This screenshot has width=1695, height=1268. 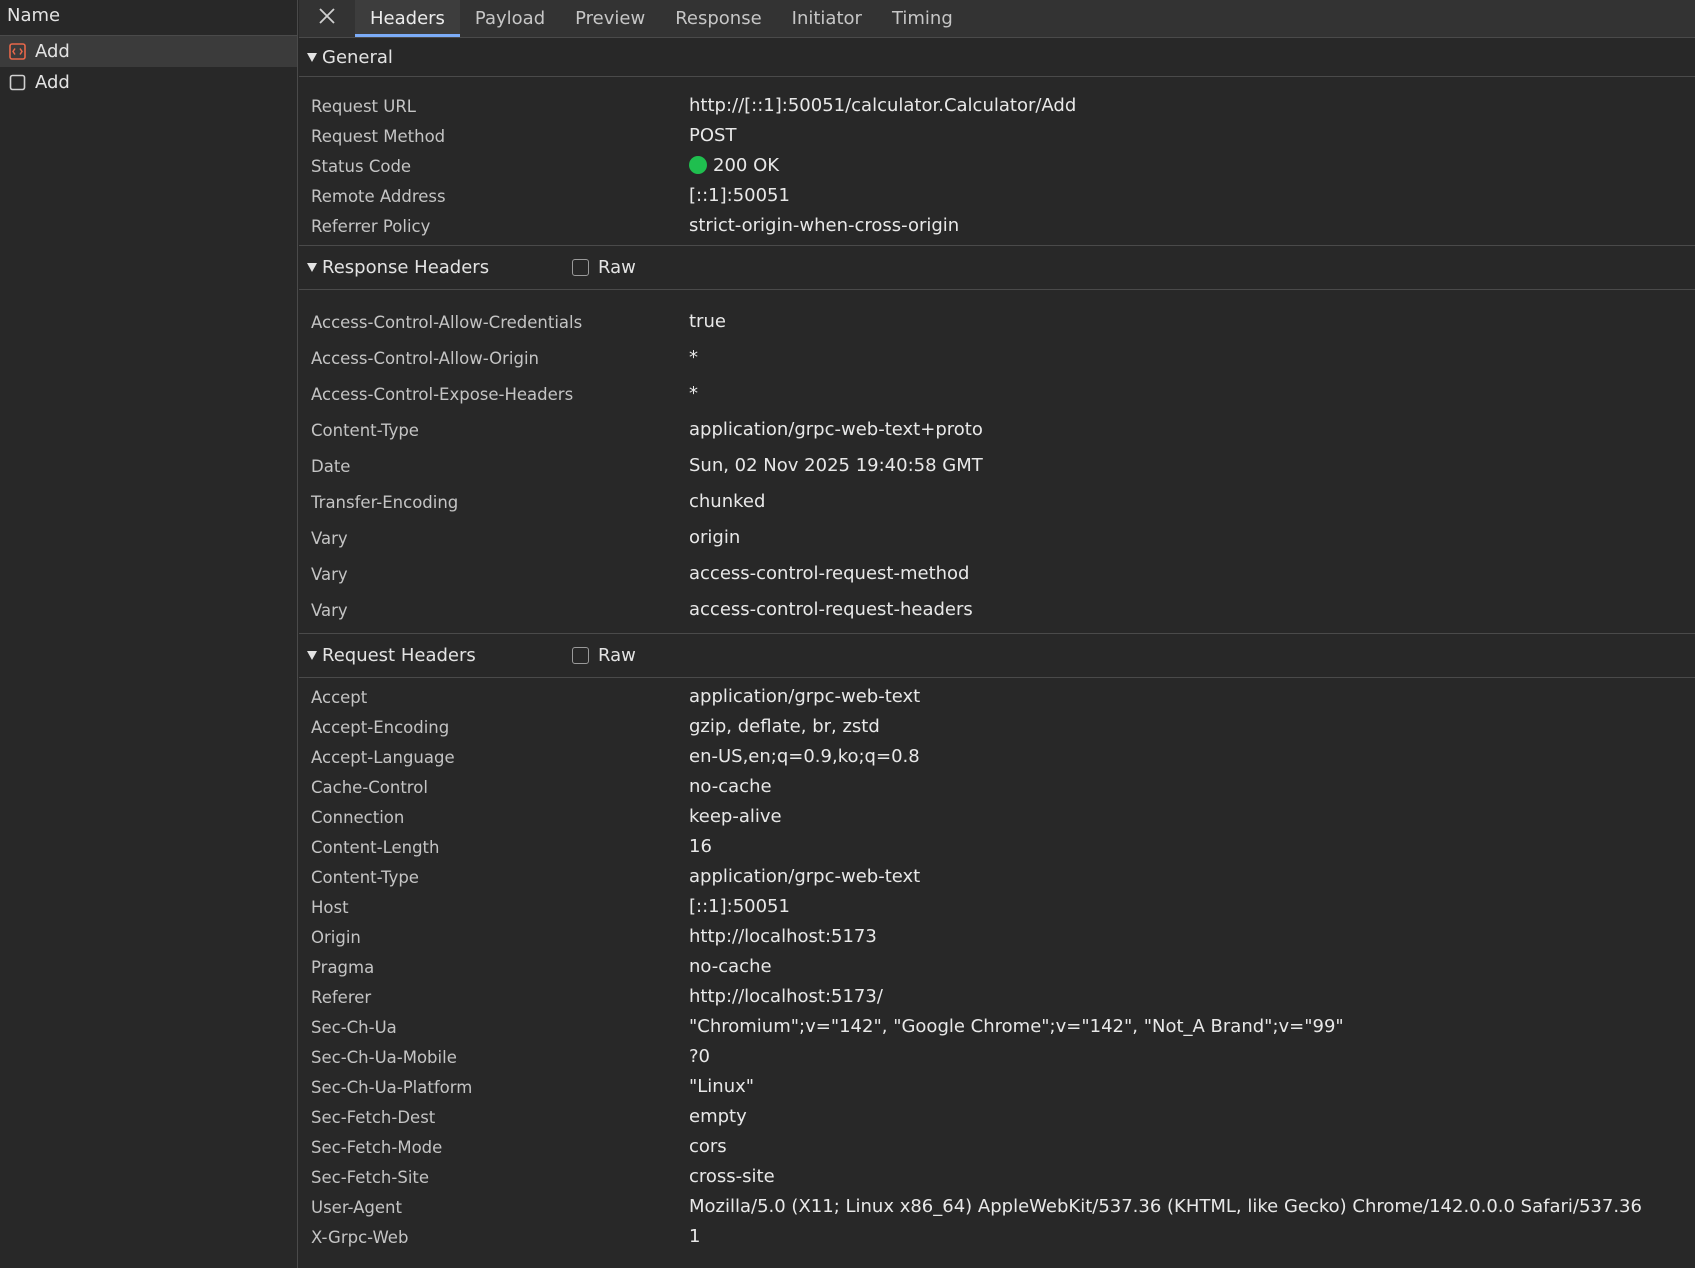 What do you see at coordinates (369, 787) in the screenshot?
I see `header-name: Cache-Control` at bounding box center [369, 787].